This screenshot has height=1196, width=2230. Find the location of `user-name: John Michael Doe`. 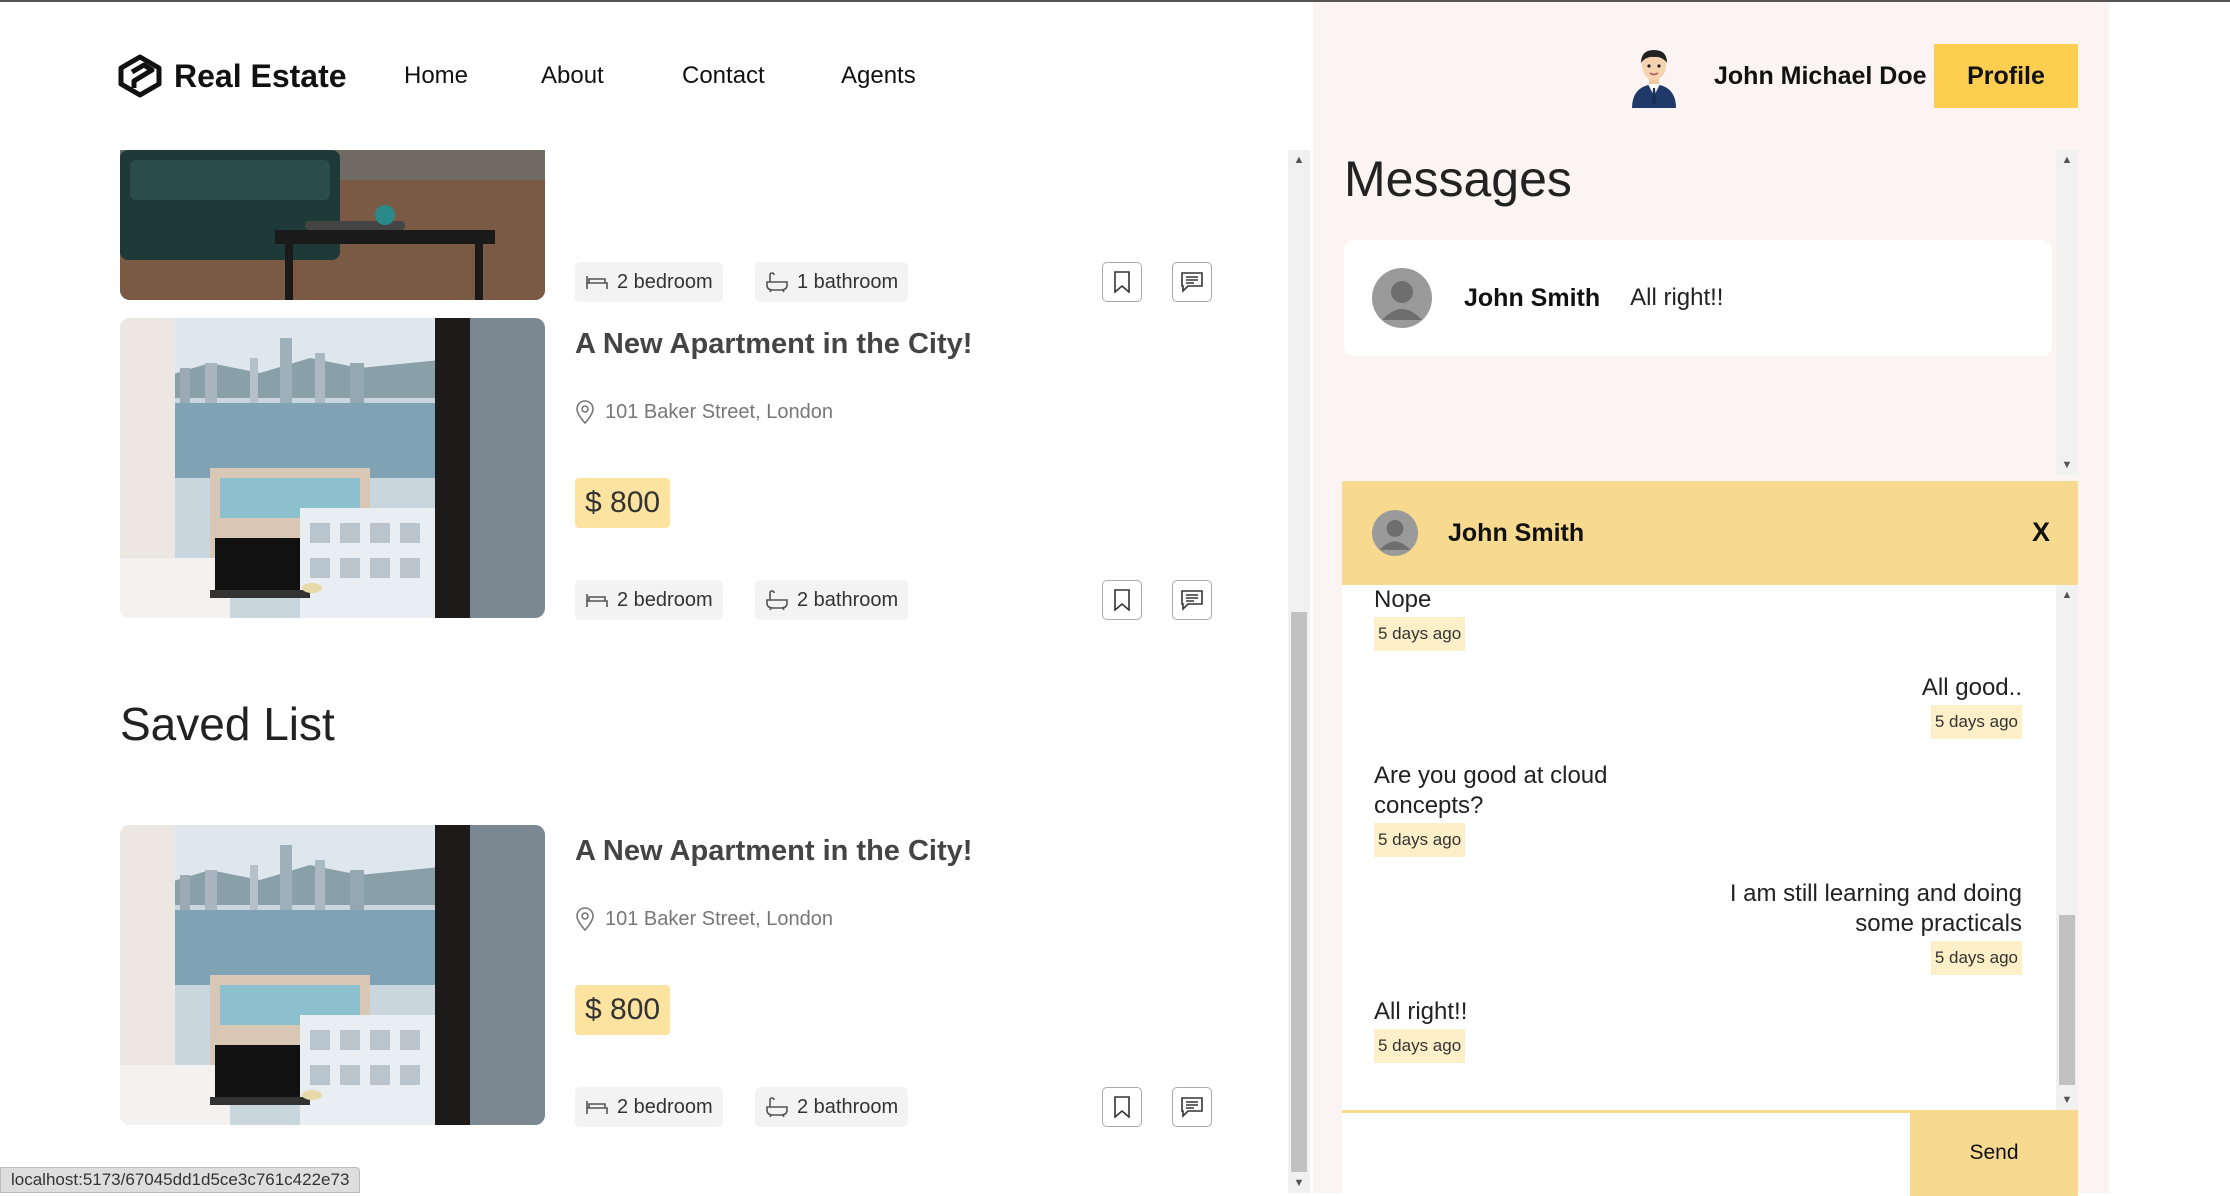

user-name: John Michael Doe is located at coordinates (1820, 76).